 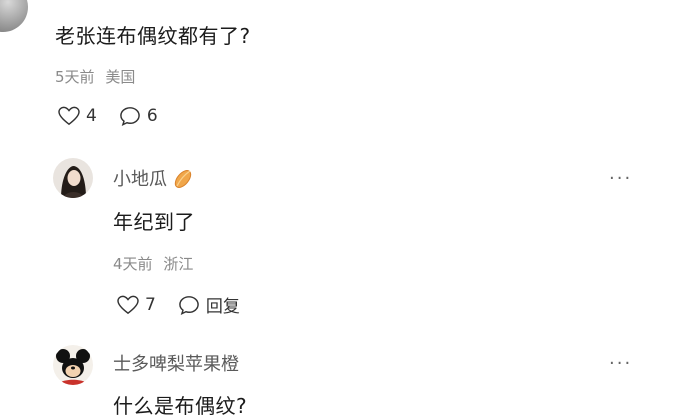 I want to click on username-text: 小地瓜, so click(x=140, y=179).